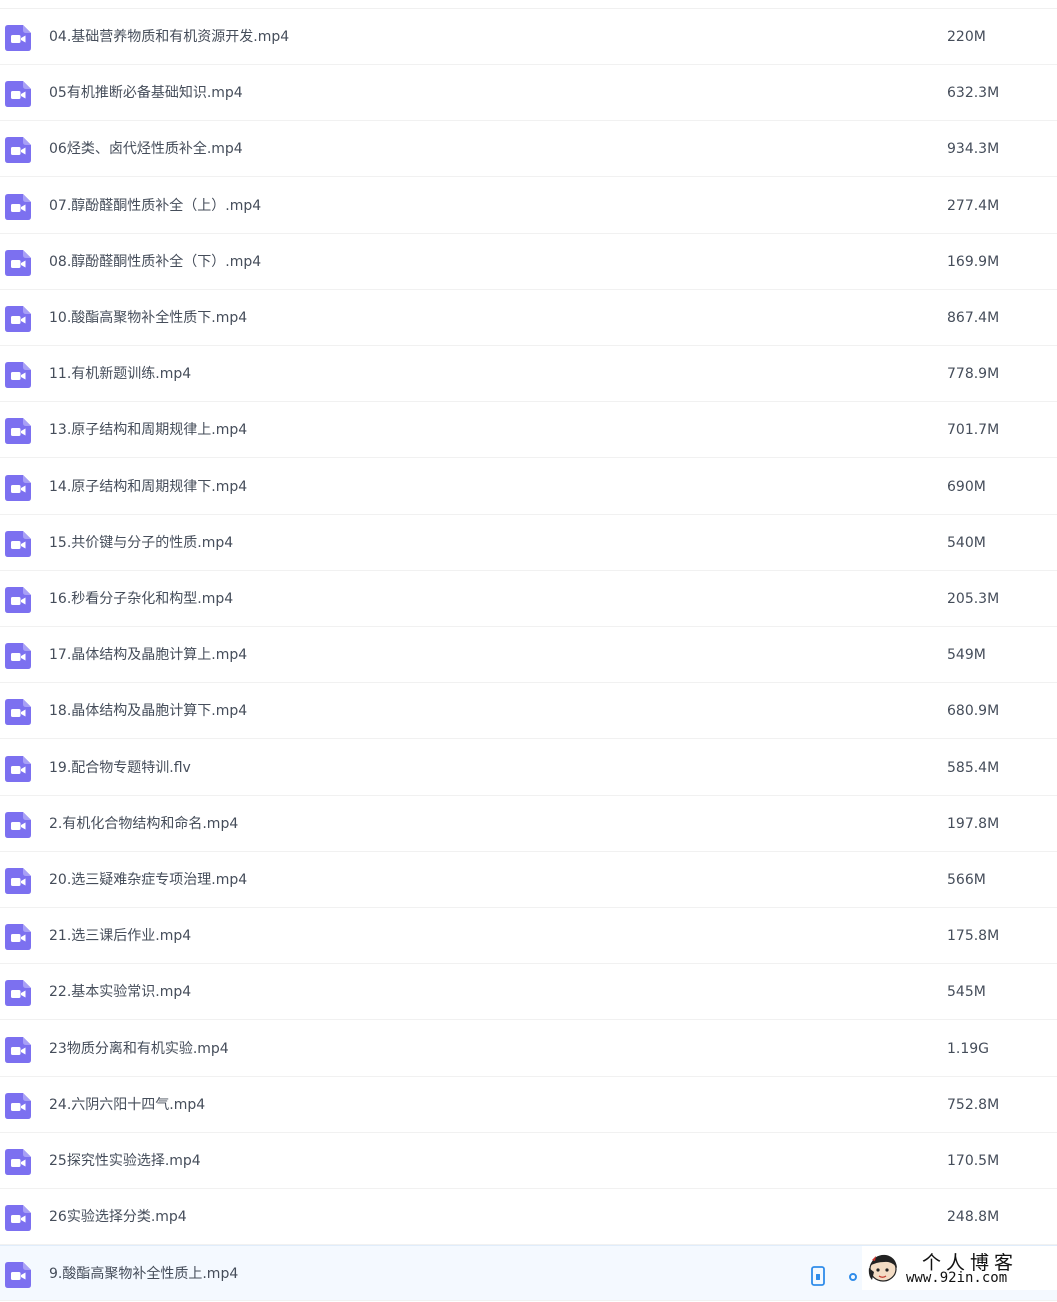  What do you see at coordinates (118, 1217) in the screenshot?
I see `file-name: 26实验选择分类.mp4` at bounding box center [118, 1217].